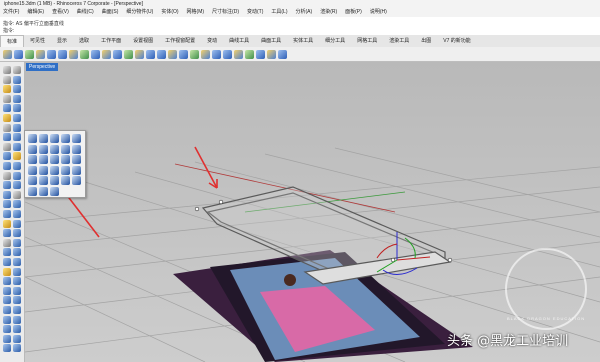  I want to click on tool-57-icon, so click(7, 338).